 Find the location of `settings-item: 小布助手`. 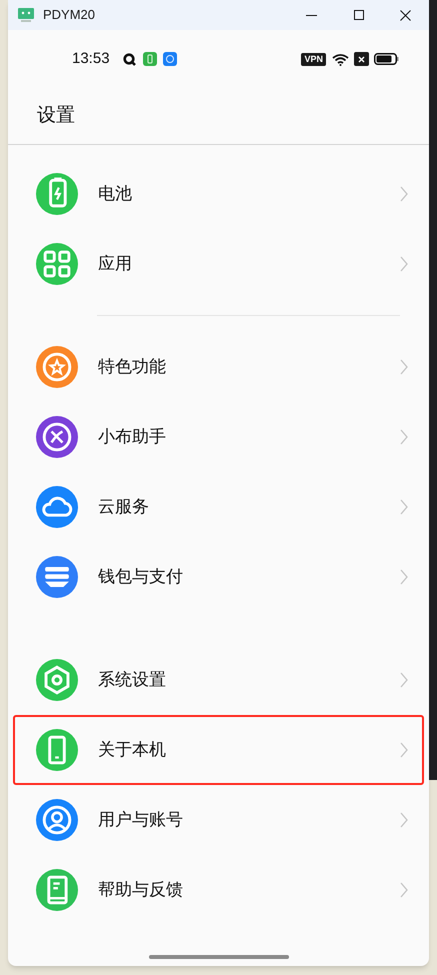

settings-item: 小布助手 is located at coordinates (218, 437).